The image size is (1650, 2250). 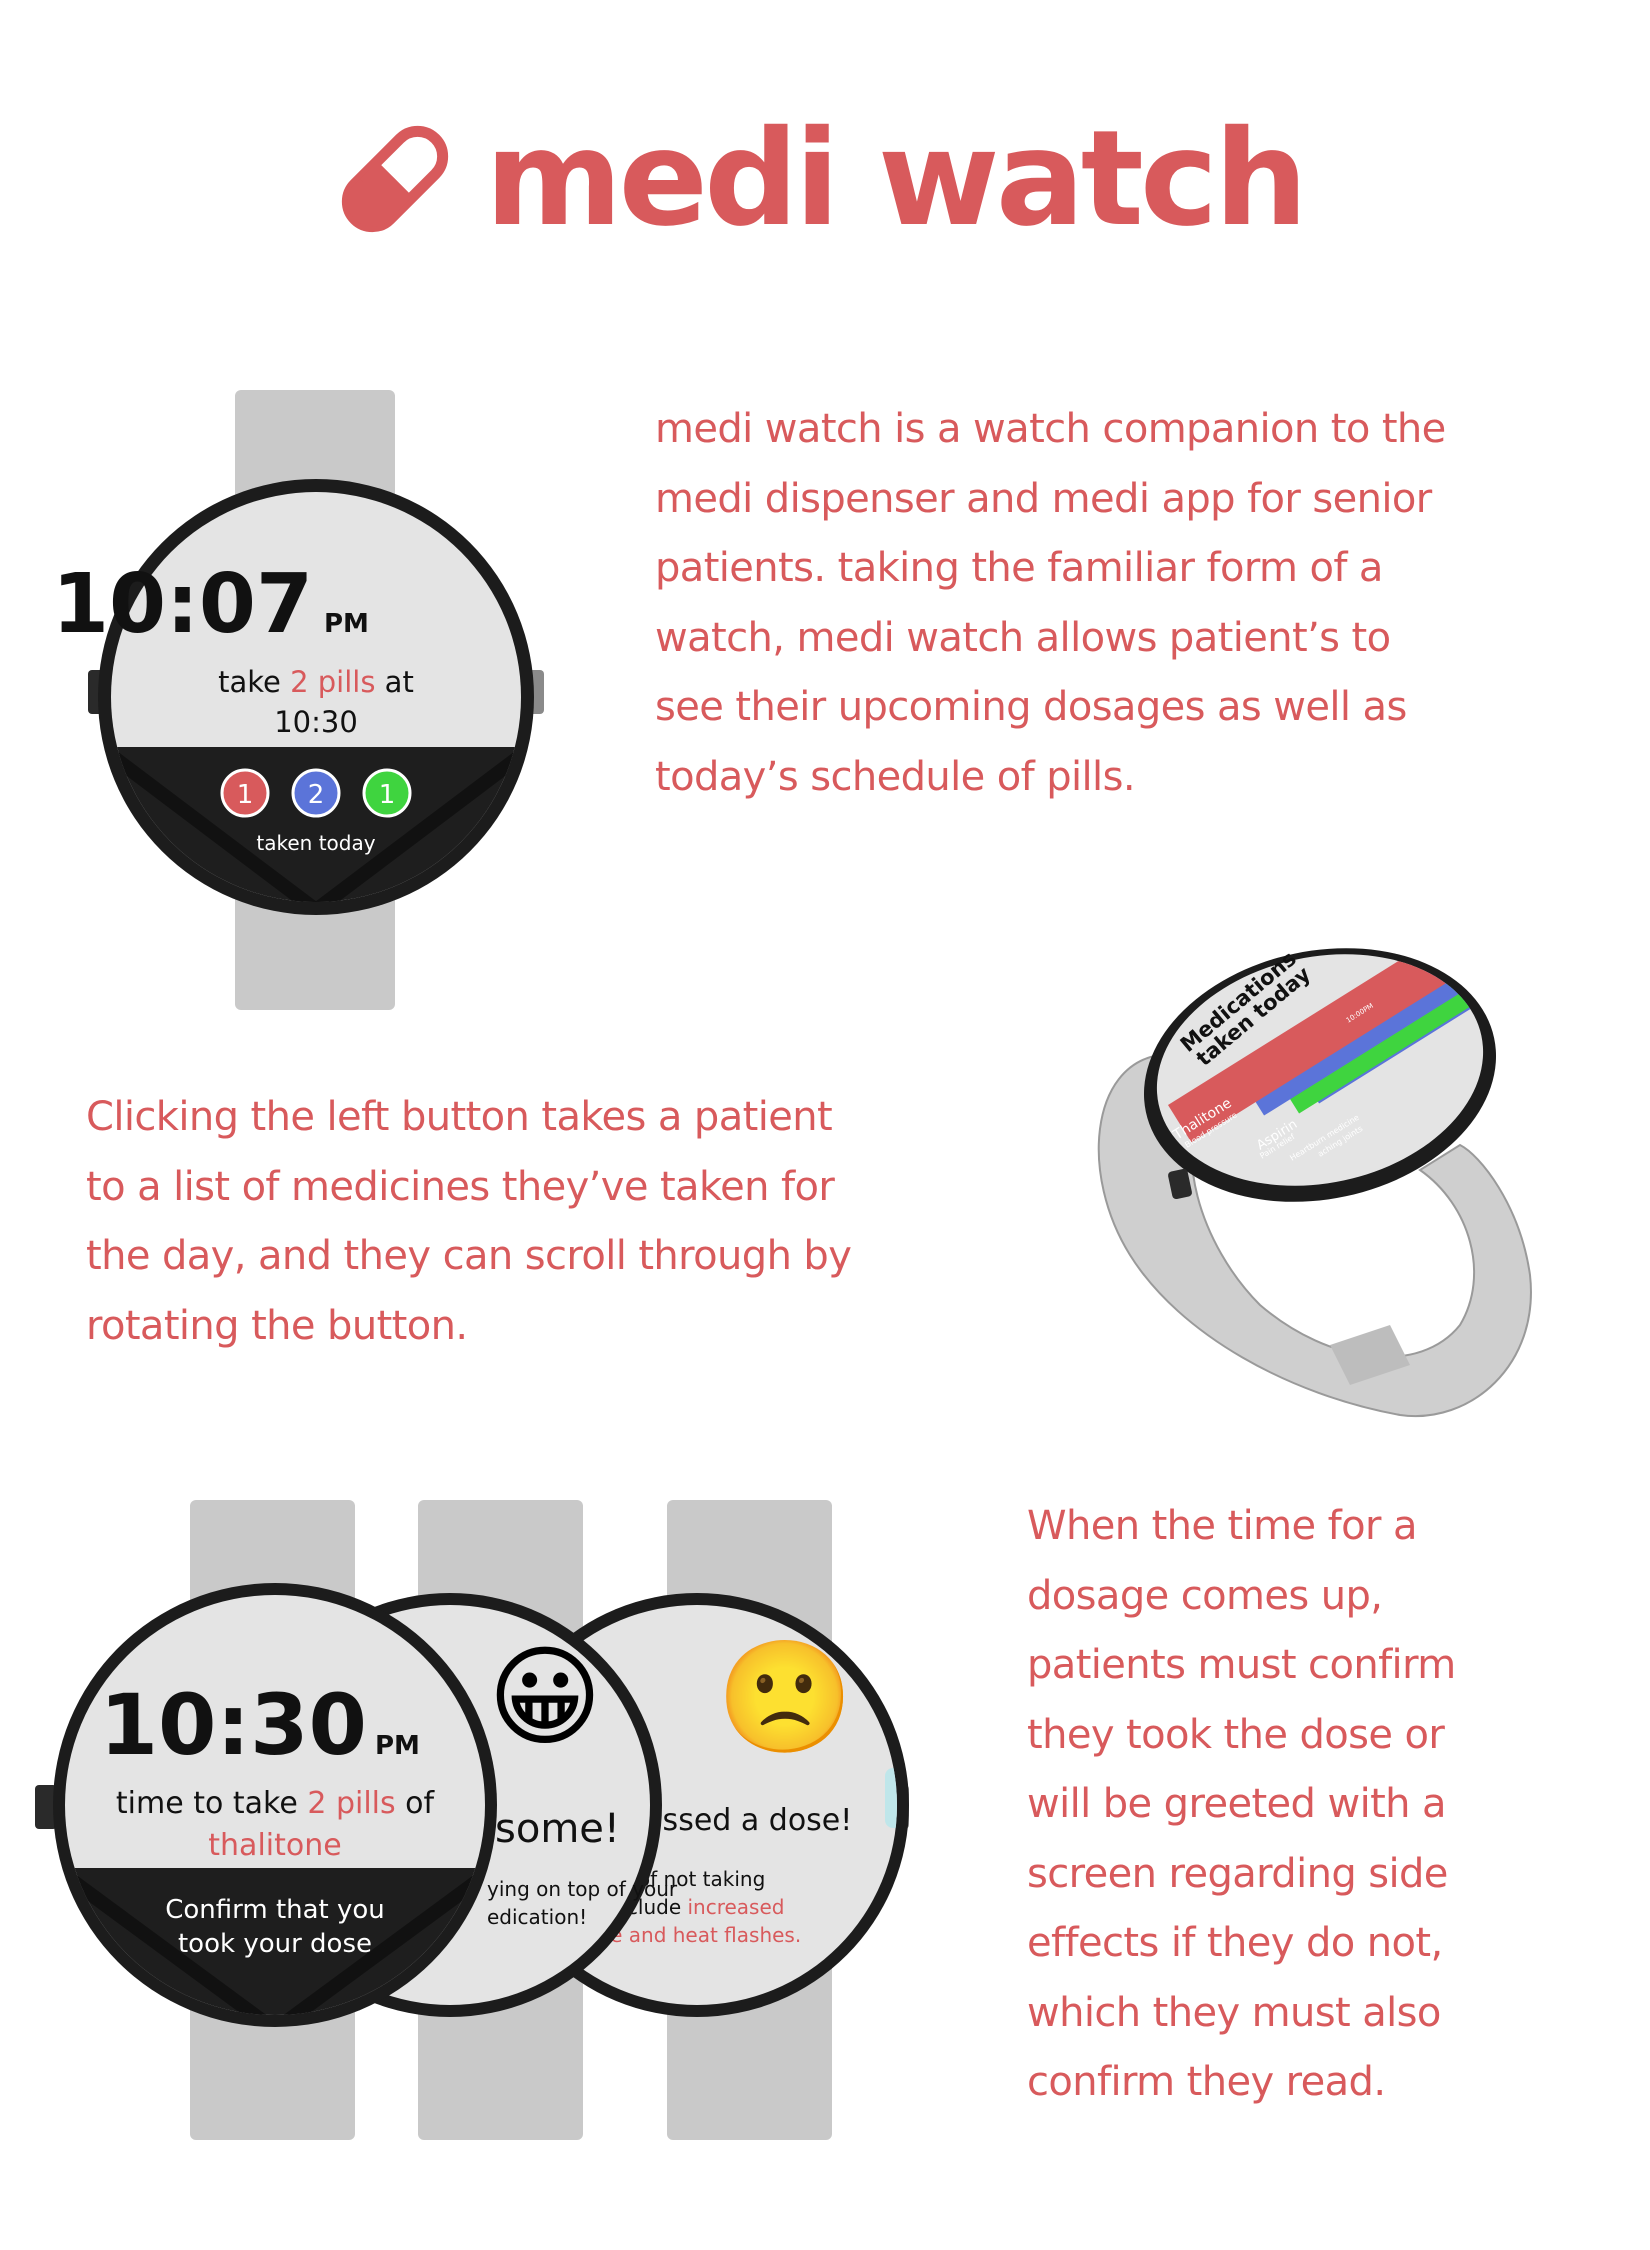 I want to click on awesome-body: ying on top of your, so click(x=582, y=1889).